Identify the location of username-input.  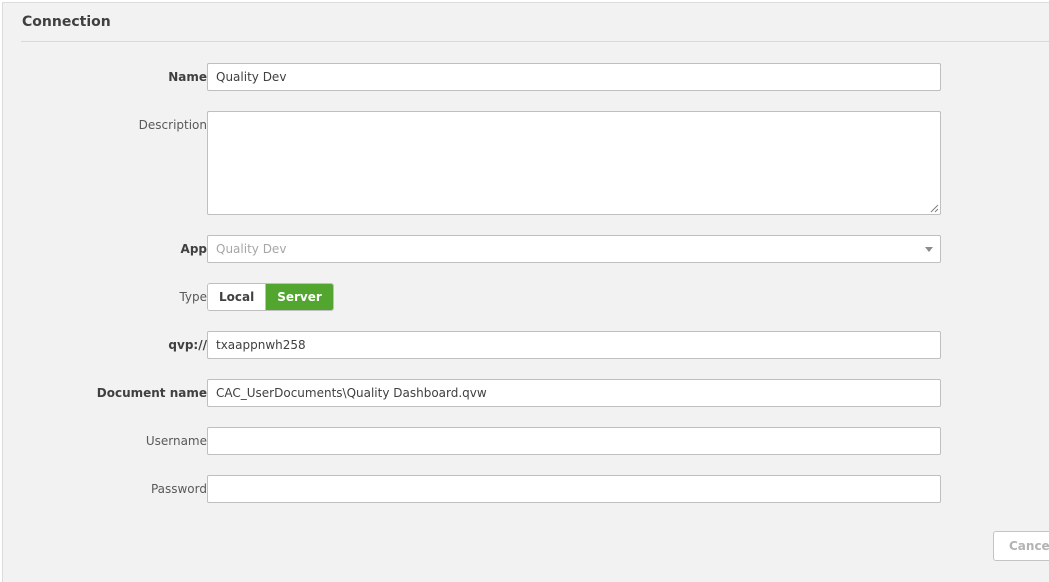
(574, 441).